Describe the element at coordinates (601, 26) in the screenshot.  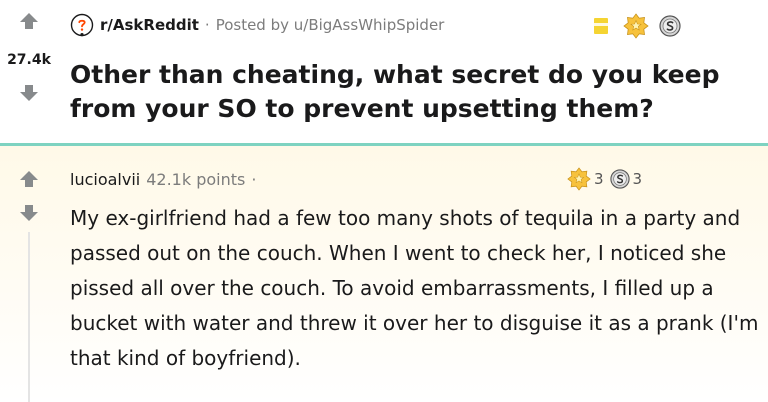
I see `bookmark-award-icon` at that location.